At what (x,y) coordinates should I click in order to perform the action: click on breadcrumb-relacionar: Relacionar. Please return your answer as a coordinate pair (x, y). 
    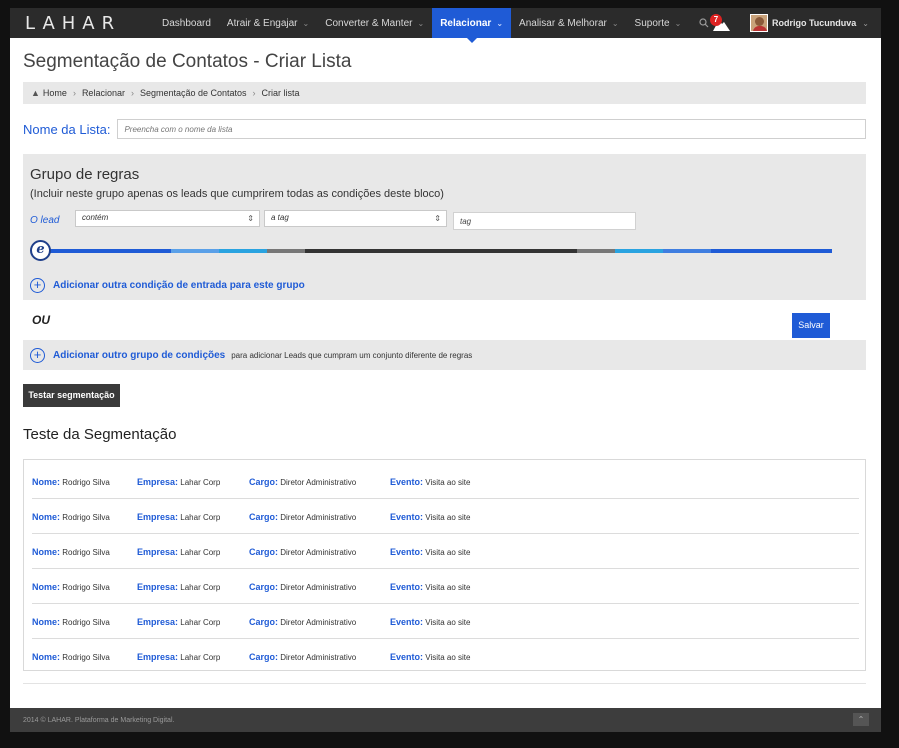
    Looking at the image, I should click on (103, 93).